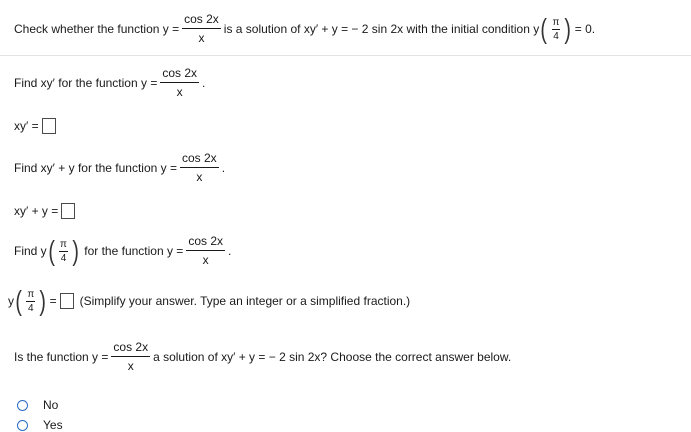  What do you see at coordinates (204, 83) in the screenshot?
I see `step1-period: .` at bounding box center [204, 83].